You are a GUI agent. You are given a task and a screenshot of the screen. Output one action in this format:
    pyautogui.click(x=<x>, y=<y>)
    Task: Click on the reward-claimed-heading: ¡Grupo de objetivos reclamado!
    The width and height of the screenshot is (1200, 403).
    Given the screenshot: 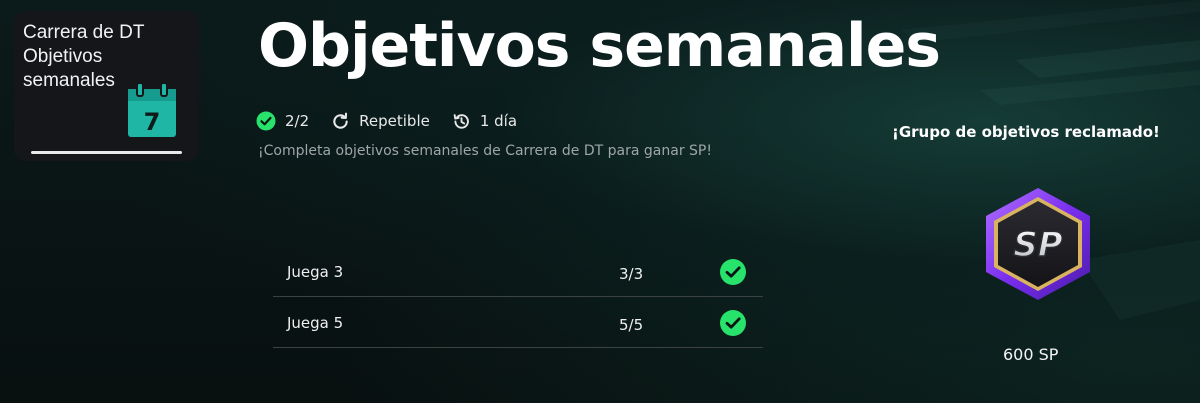 What is the action you would take?
    pyautogui.click(x=1026, y=132)
    